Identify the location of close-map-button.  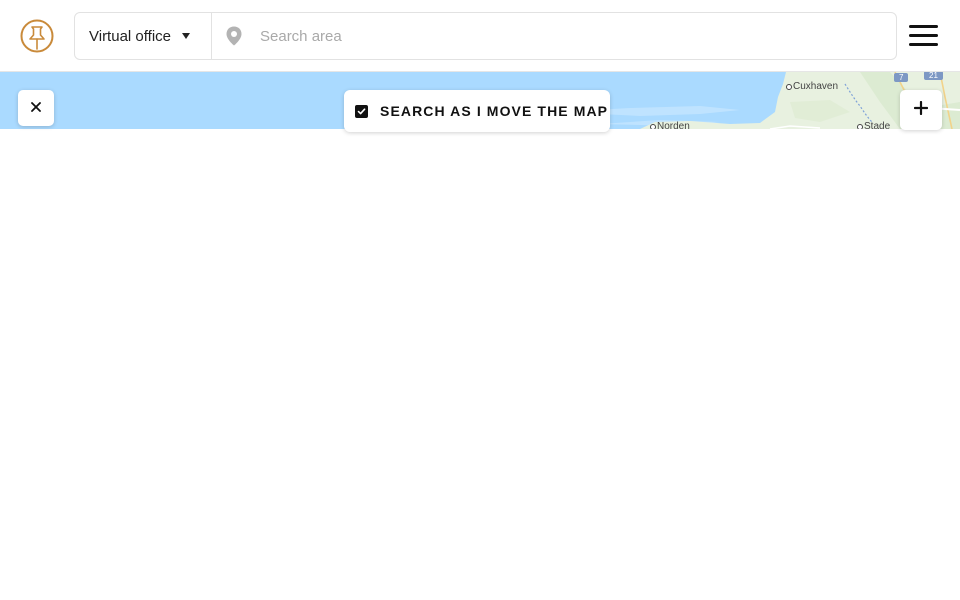
(36, 108).